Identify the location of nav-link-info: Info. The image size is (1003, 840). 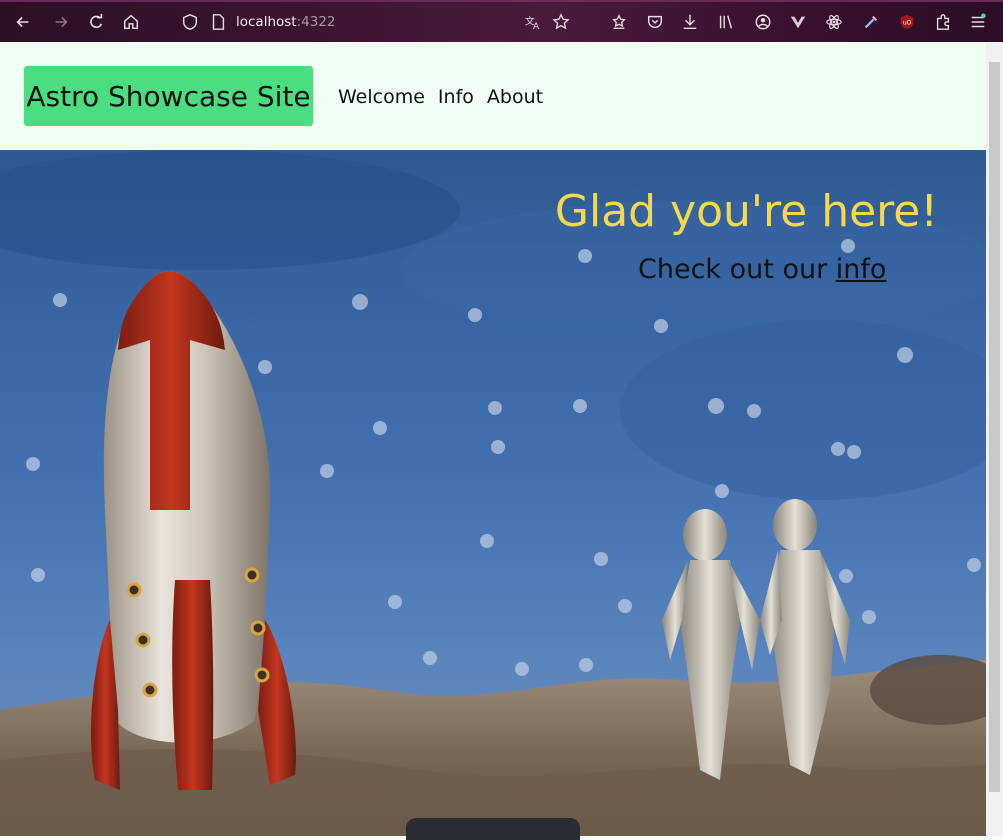
(456, 97).